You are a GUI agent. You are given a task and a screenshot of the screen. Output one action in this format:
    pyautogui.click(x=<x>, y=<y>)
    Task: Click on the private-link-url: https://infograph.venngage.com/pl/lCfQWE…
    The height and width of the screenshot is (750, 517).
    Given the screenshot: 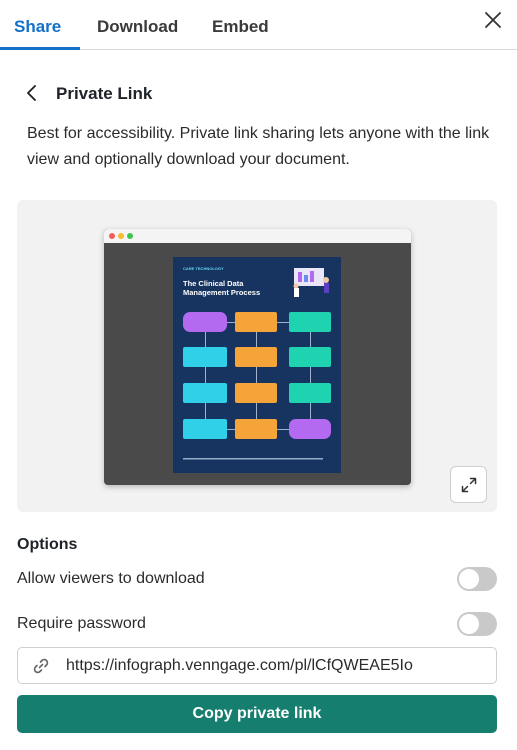 What is the action you would take?
    pyautogui.click(x=239, y=665)
    